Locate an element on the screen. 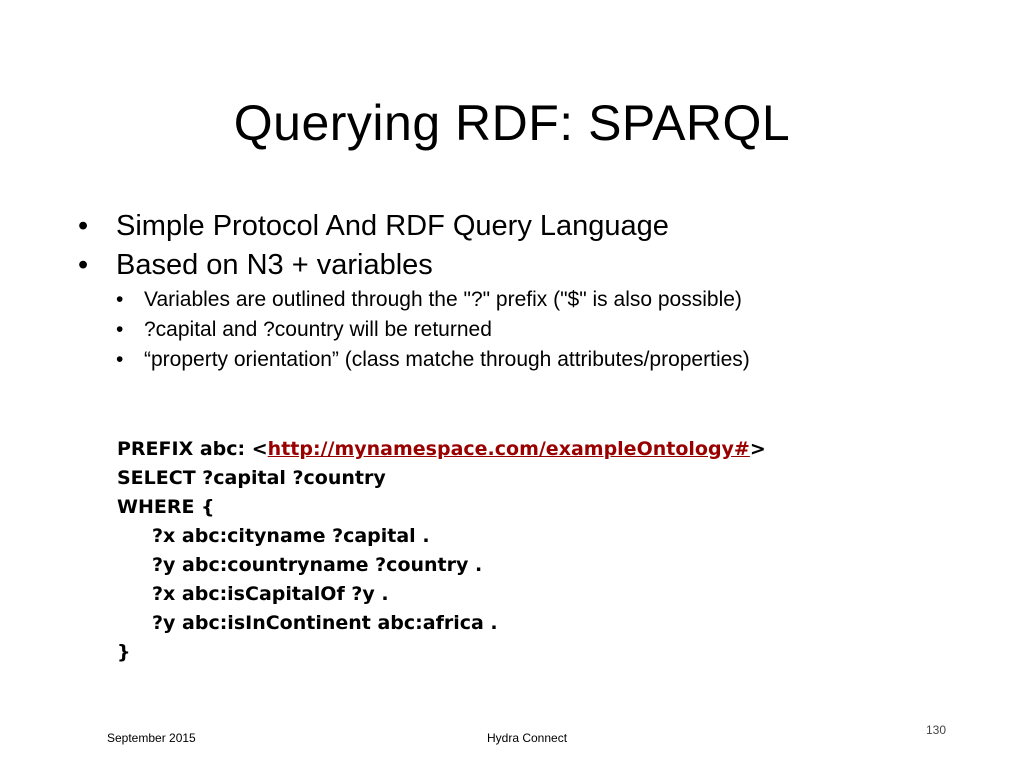 This screenshot has width=1024, height=768. footer-date: September 2015 is located at coordinates (151, 738).